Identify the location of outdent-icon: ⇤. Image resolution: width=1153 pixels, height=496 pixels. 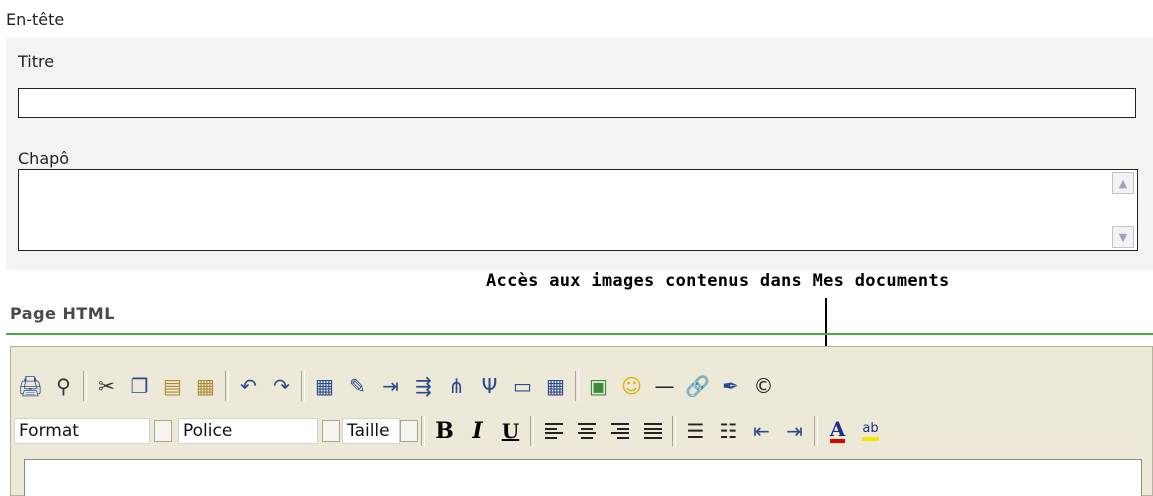
(761, 431).